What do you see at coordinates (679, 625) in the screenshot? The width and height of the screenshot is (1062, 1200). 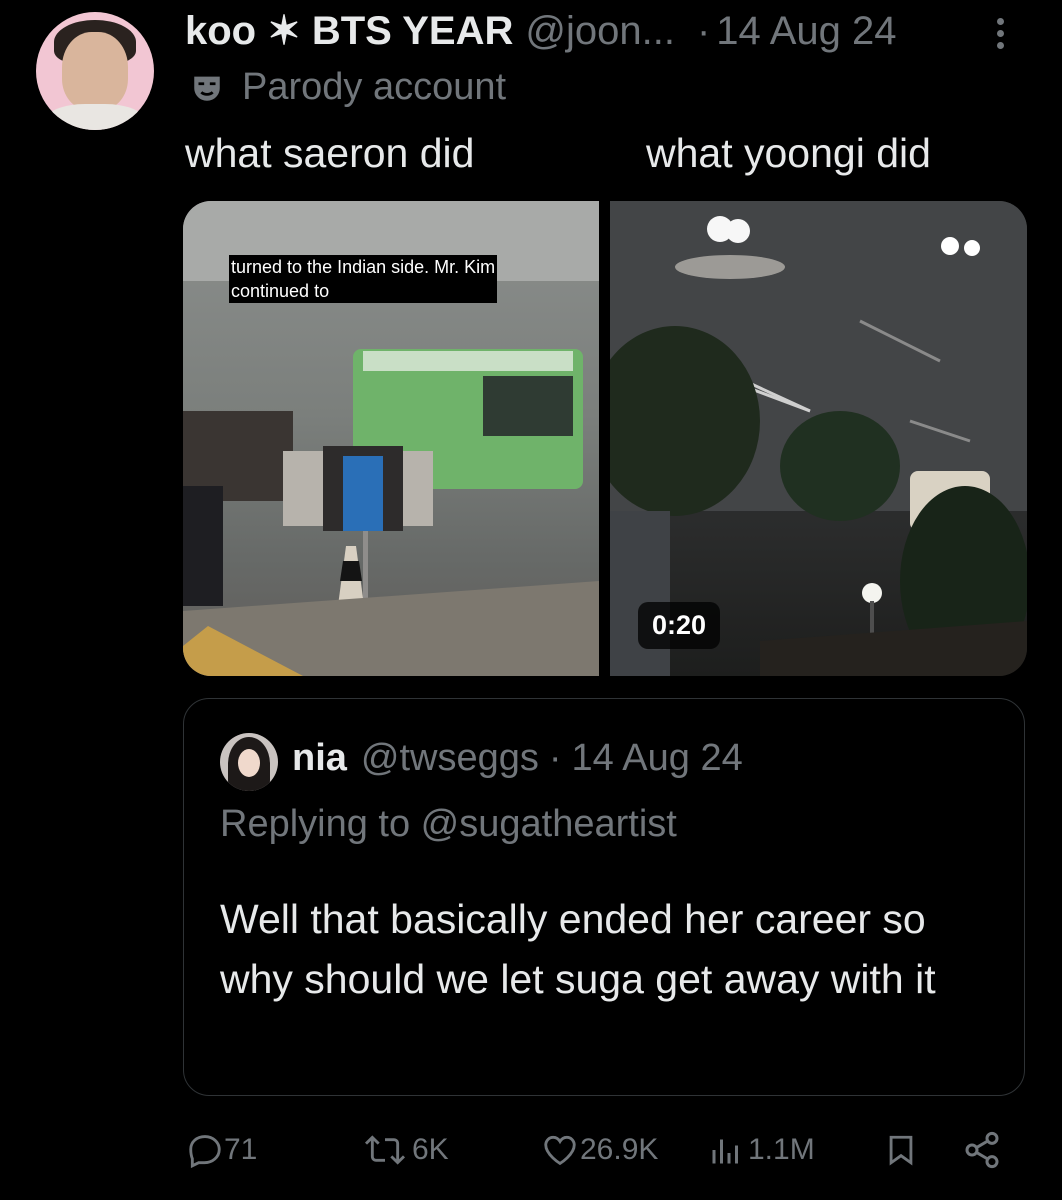 I see `video-duration-badge: 0:20` at bounding box center [679, 625].